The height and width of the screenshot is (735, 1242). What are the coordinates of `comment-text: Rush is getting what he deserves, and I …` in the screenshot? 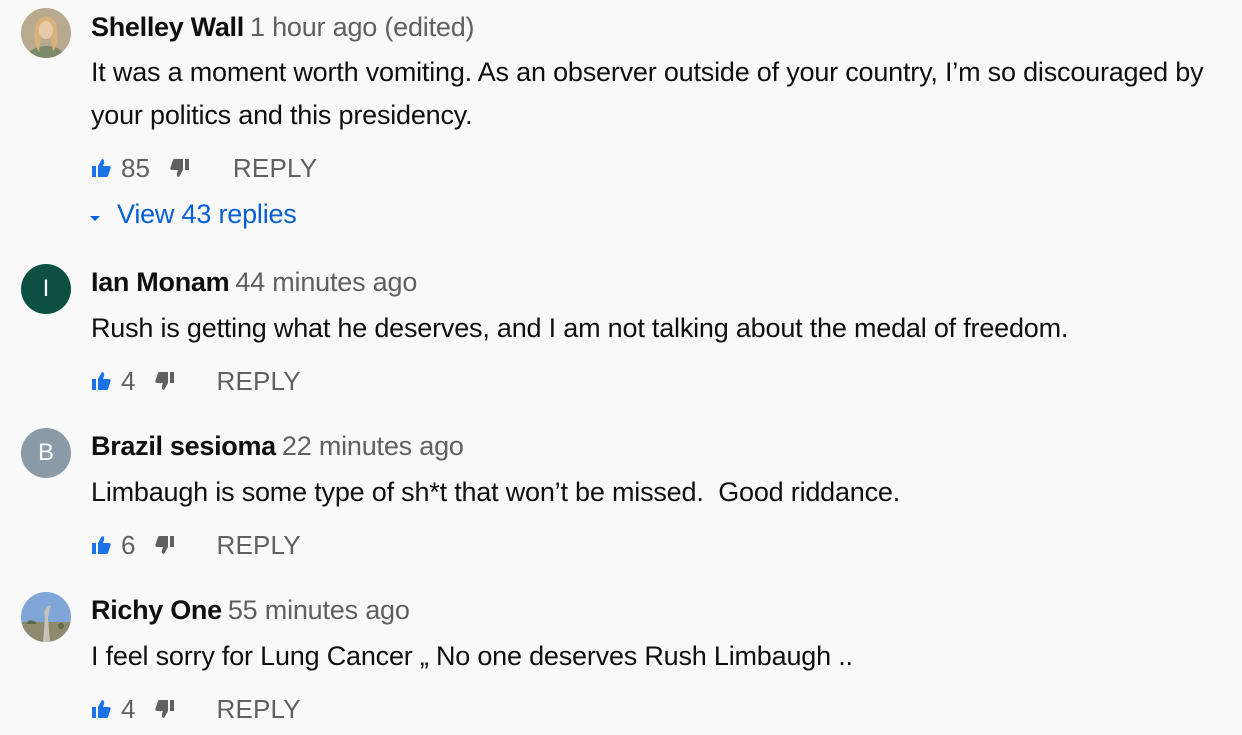 It's located at (580, 328).